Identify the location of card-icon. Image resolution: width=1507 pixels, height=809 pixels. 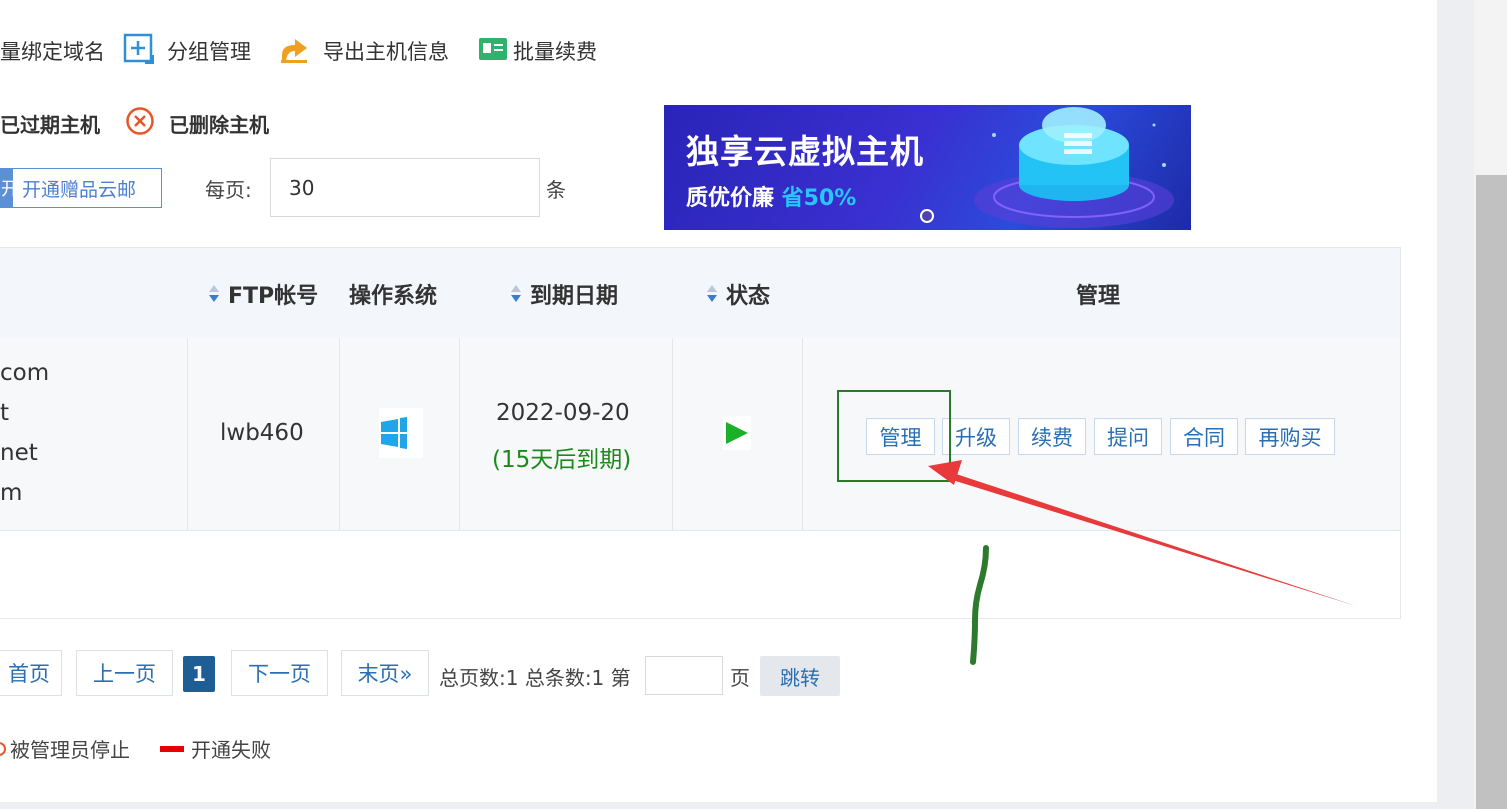
(493, 51).